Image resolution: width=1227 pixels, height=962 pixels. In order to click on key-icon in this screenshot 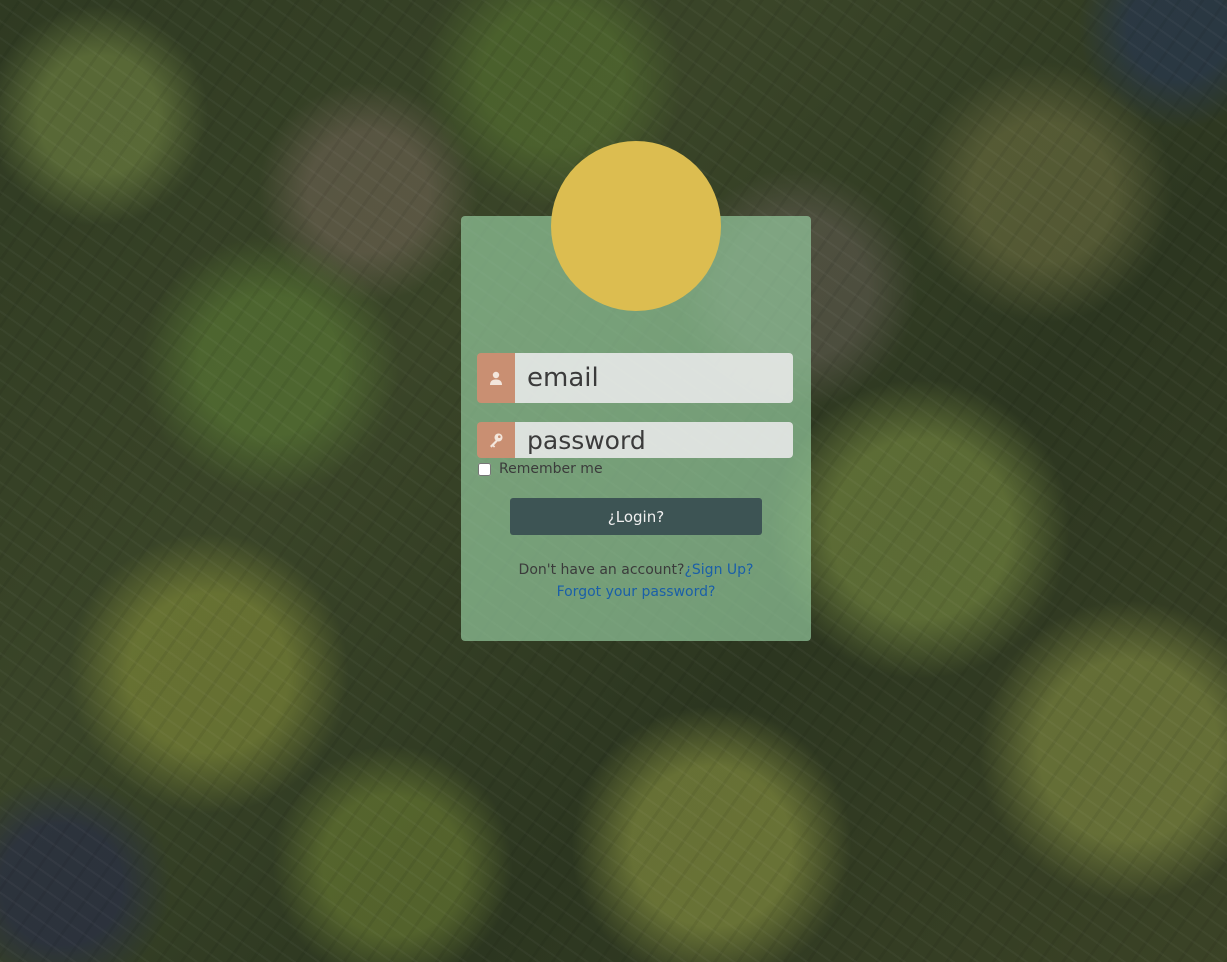, I will do `click(496, 440)`.